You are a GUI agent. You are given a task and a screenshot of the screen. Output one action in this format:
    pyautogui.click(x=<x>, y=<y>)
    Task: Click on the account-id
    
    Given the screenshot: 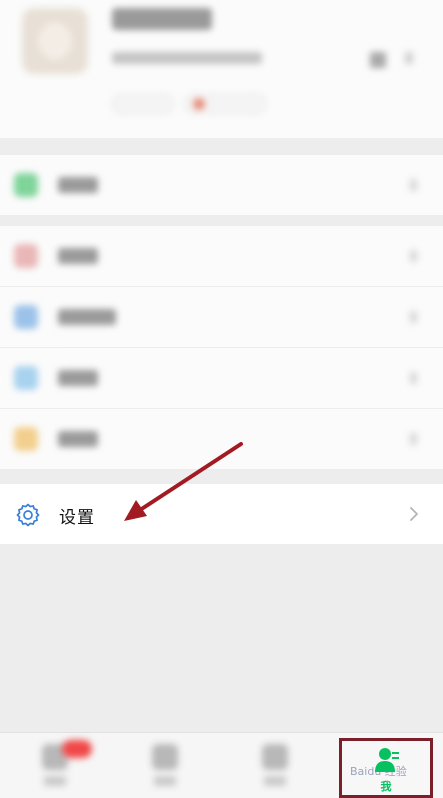 What is the action you would take?
    pyautogui.click(x=187, y=58)
    